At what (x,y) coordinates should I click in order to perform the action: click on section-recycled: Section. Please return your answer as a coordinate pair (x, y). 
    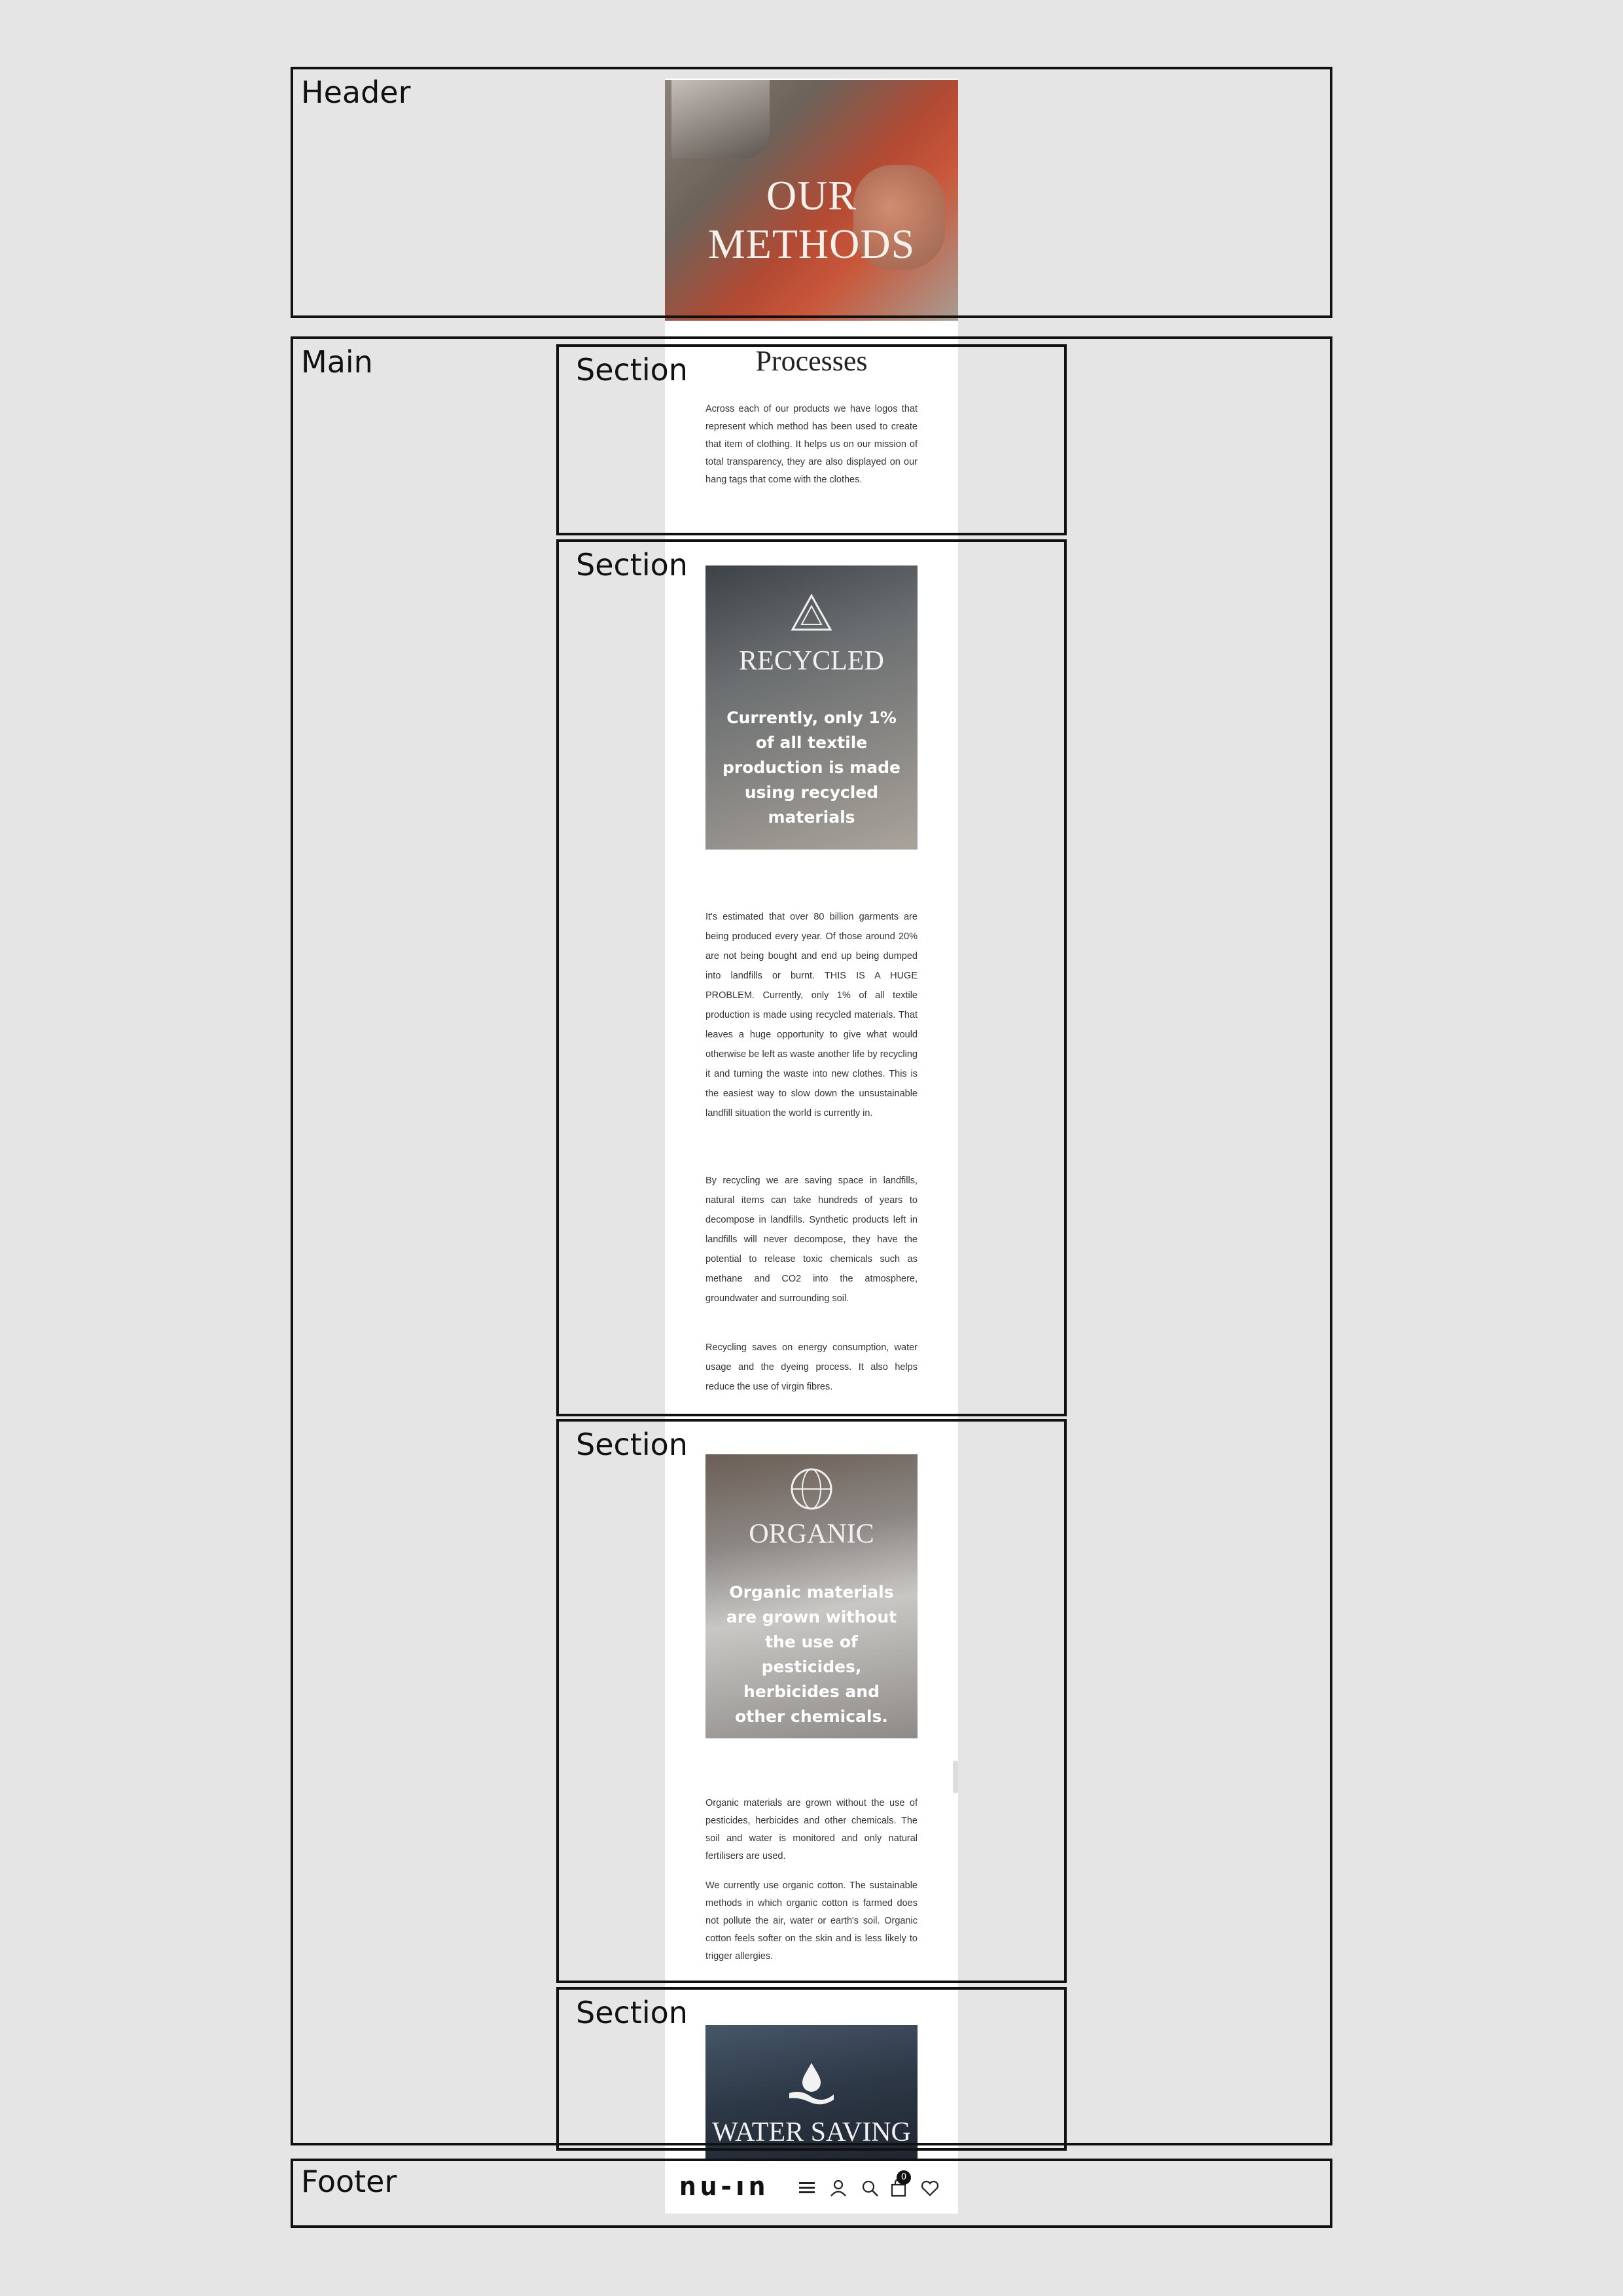
    Looking at the image, I should click on (811, 977).